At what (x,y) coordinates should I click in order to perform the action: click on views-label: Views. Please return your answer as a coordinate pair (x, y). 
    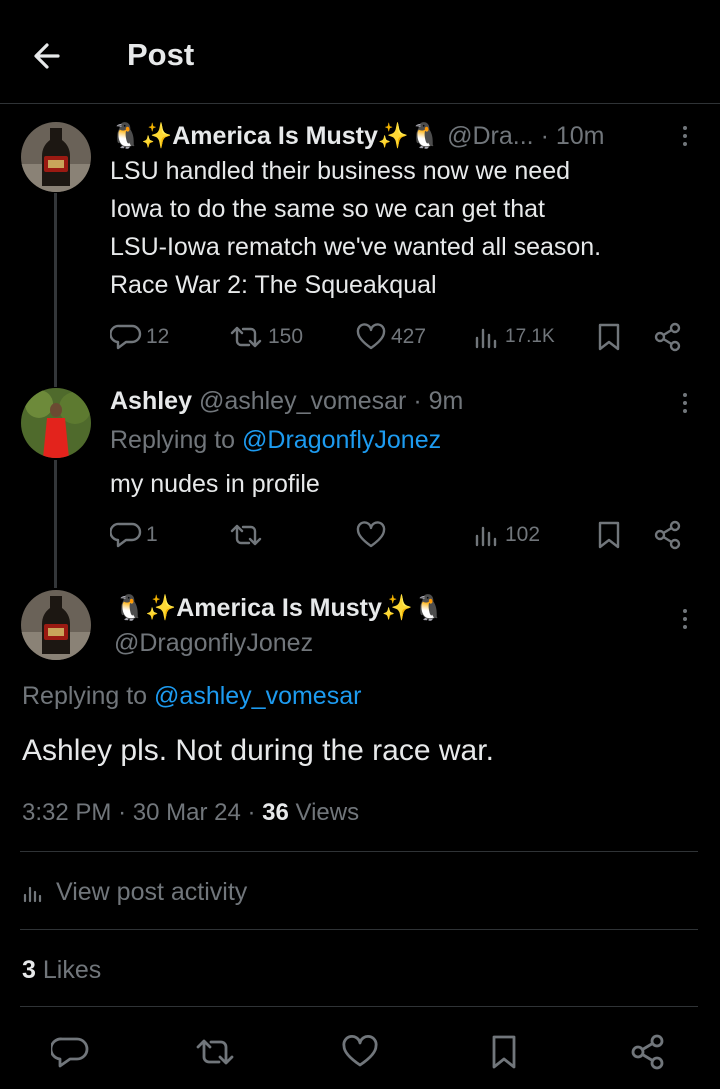
    Looking at the image, I should click on (327, 812).